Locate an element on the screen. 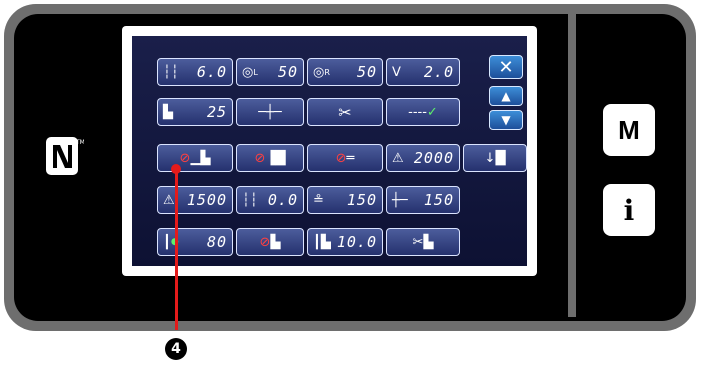 Image resolution: width=701 pixels, height=369 pixels. needle-up-down-button: ↓█ is located at coordinates (495, 158).